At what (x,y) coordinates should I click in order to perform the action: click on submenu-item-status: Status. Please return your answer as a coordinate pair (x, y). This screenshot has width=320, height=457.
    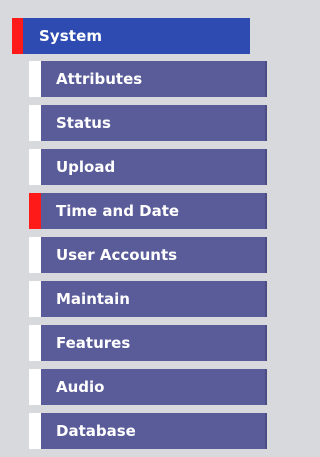
    Looking at the image, I should click on (148, 123).